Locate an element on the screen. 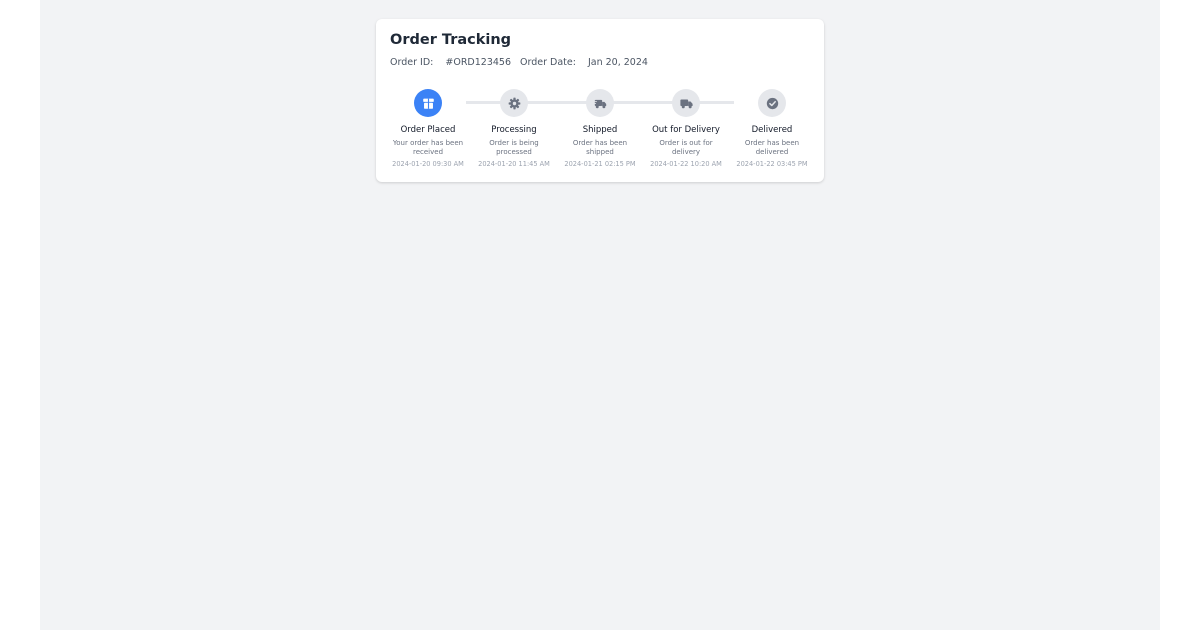 The width and height of the screenshot is (1200, 630). step-title: Out for Delivery is located at coordinates (686, 130).